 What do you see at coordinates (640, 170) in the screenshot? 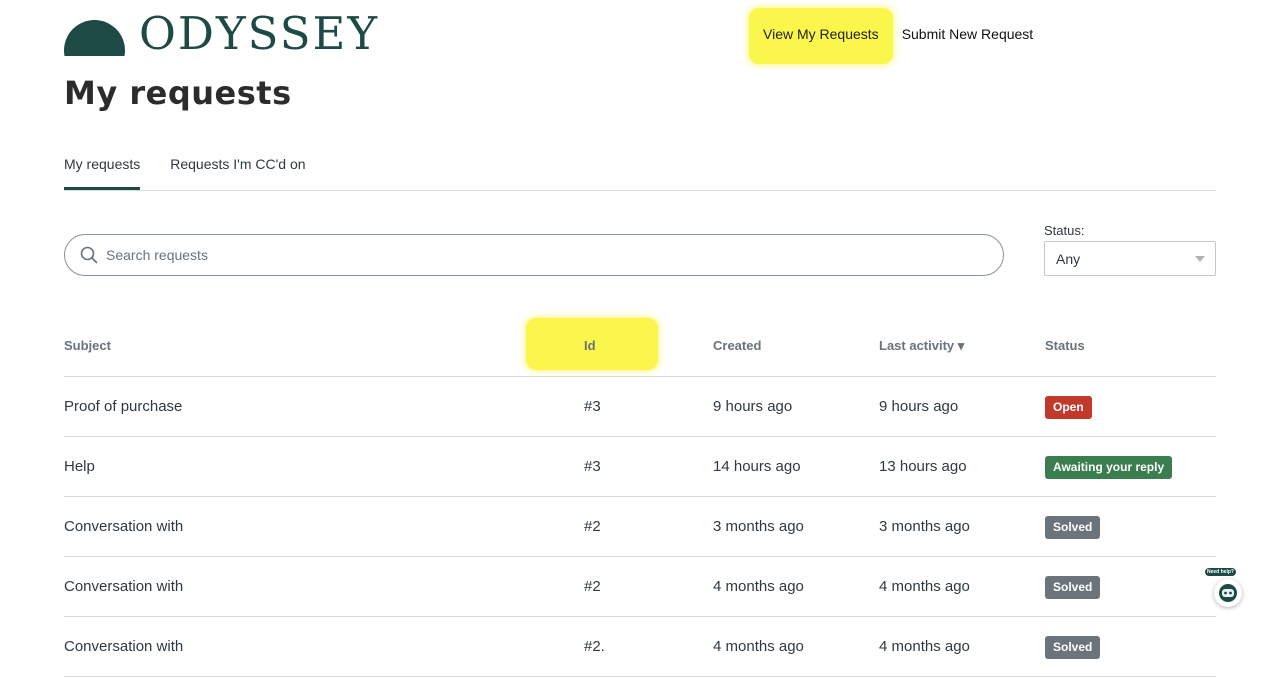
I see `request-tabs: My requests Requests I'm CC'd on` at bounding box center [640, 170].